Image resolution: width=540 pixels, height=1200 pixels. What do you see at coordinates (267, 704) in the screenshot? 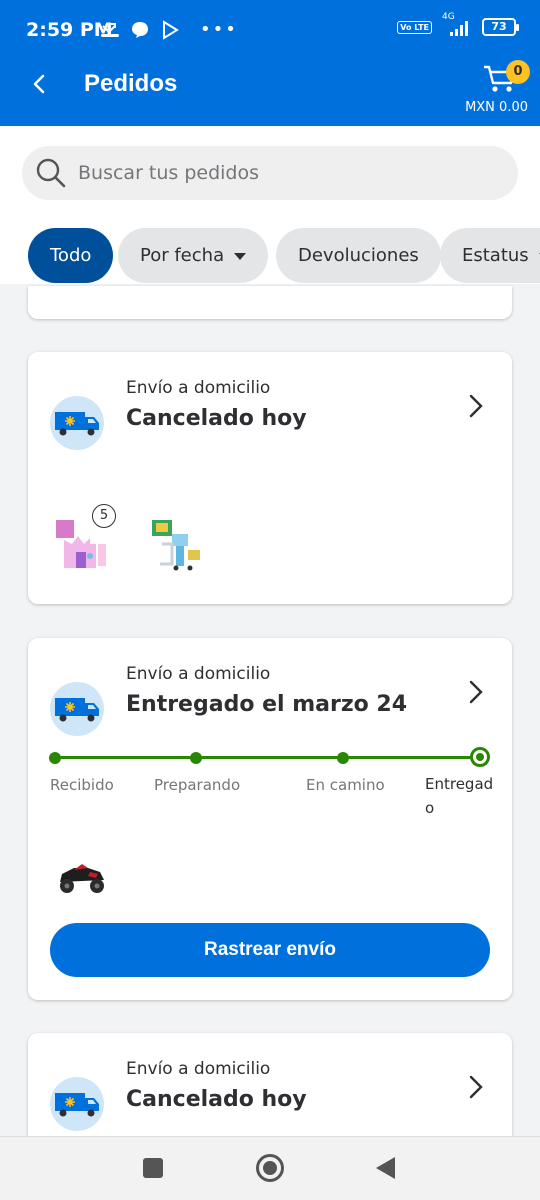
I see `order-status: Entregado el marzo 24` at bounding box center [267, 704].